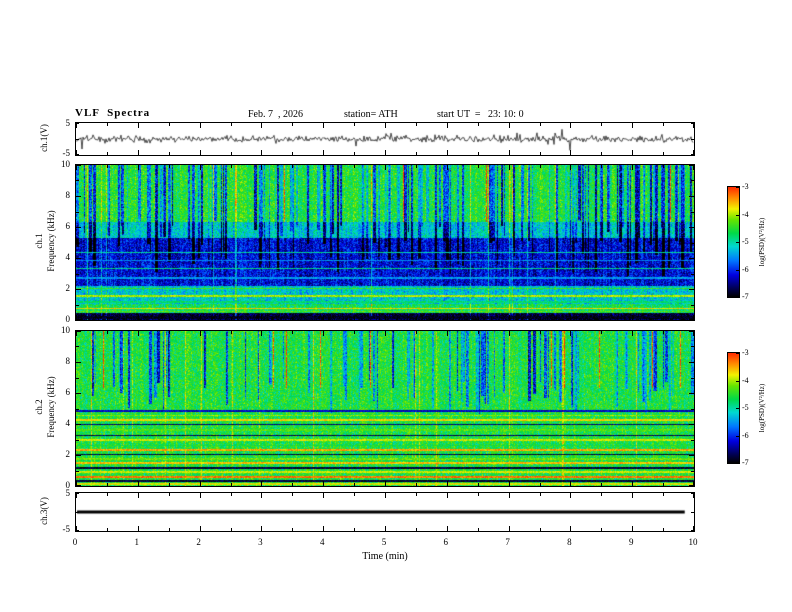 This screenshot has width=792, height=612. What do you see at coordinates (385, 556) in the screenshot?
I see `time-axis-label: Time (min)` at bounding box center [385, 556].